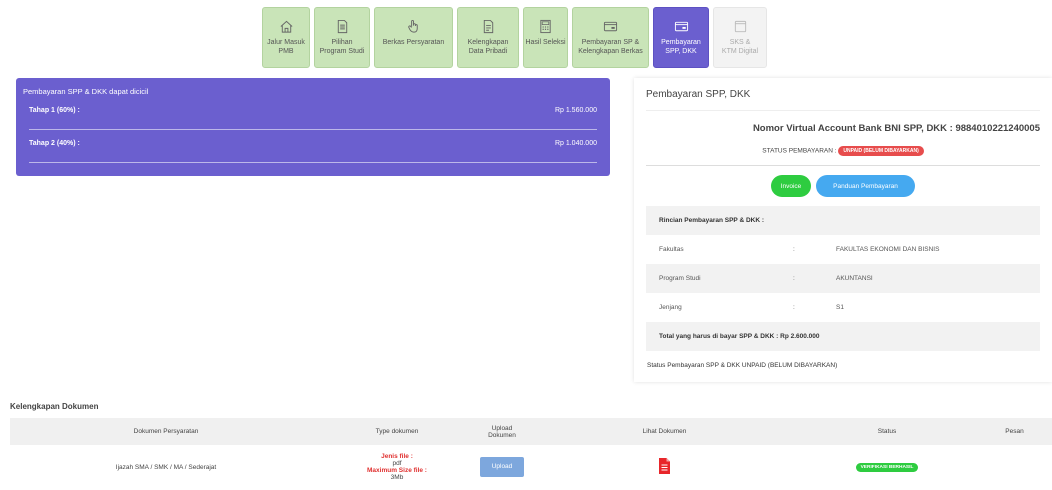 This screenshot has height=490, width=1052. What do you see at coordinates (342, 47) in the screenshot?
I see `step-label: Pilihan Program Studi` at bounding box center [342, 47].